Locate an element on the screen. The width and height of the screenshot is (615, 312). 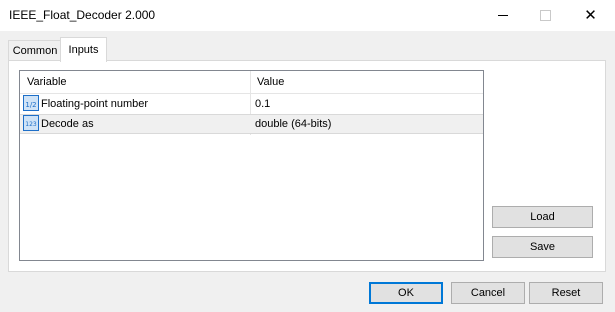
column-divider is located at coordinates (250, 82).